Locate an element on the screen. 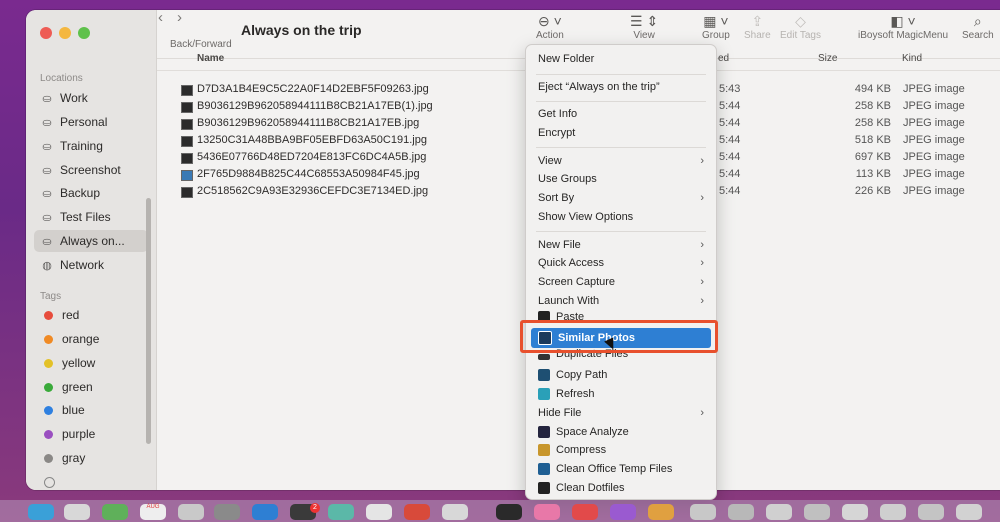  tag-dot-icon is located at coordinates (48, 458).